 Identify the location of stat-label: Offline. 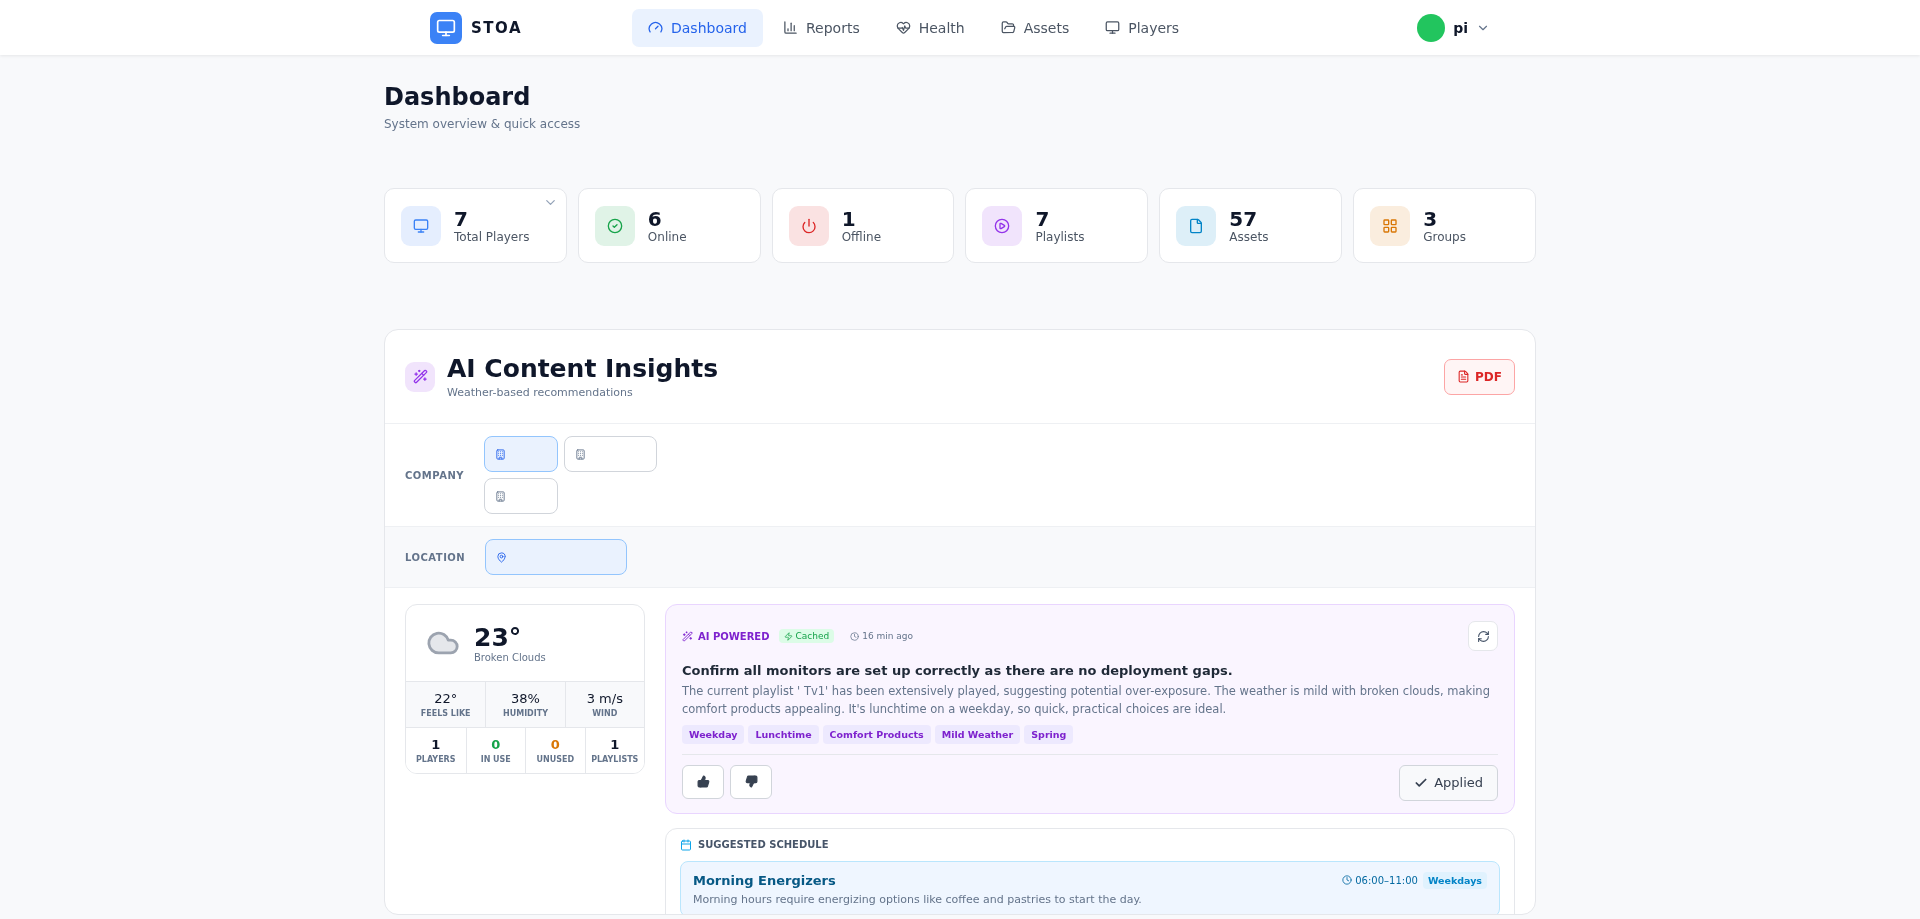
(861, 236).